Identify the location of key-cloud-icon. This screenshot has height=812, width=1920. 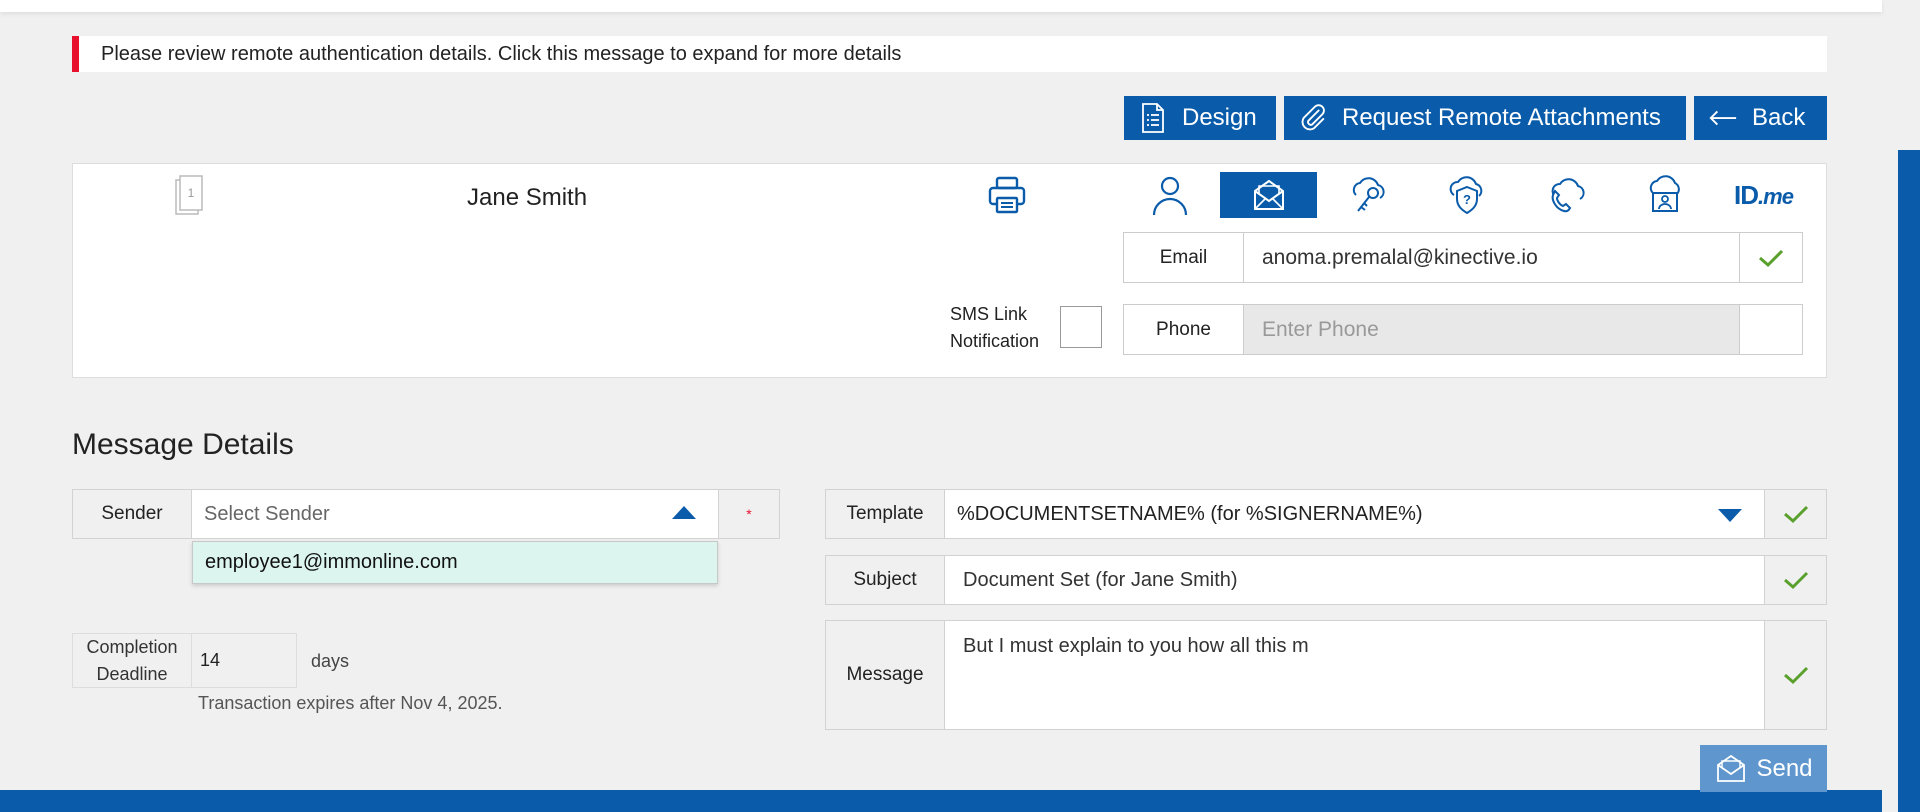
(1368, 194).